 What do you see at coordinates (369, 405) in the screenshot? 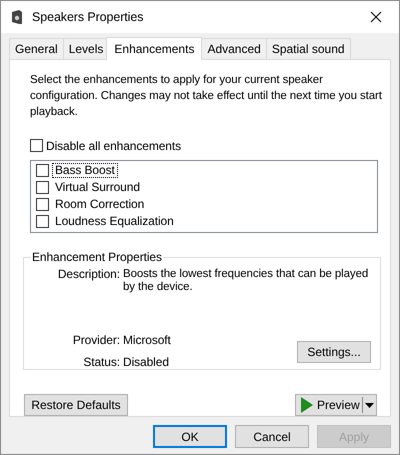
I see `dropdown-arrow-icon` at bounding box center [369, 405].